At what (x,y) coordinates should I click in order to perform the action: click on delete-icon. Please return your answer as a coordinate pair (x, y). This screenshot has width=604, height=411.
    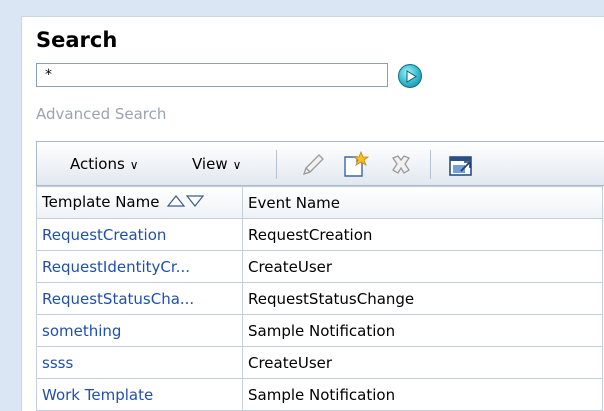
    Looking at the image, I should click on (401, 165).